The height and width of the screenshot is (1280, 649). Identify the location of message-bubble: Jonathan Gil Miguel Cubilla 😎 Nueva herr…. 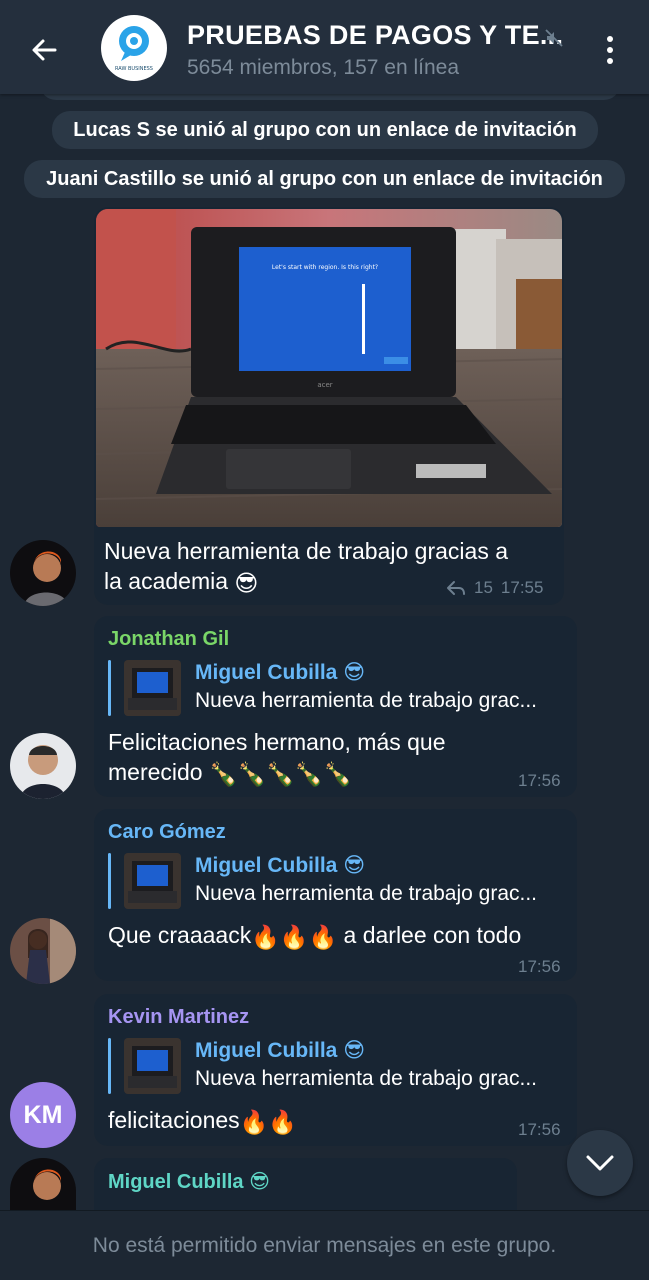
(335, 706).